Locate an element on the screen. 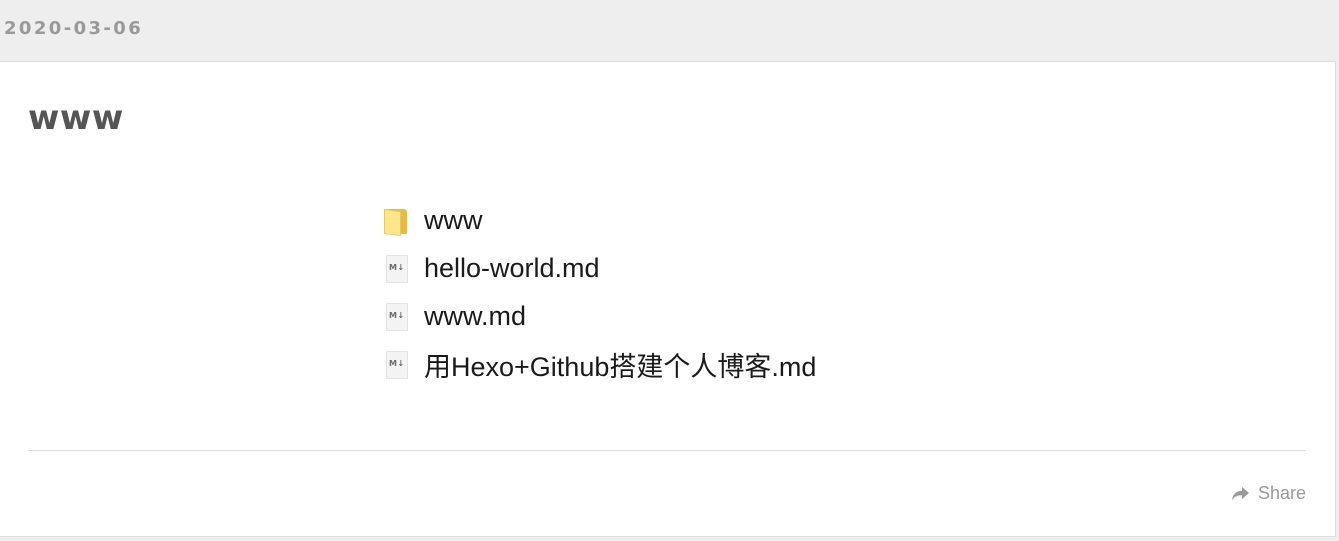 The height and width of the screenshot is (541, 1339). share-label: Share is located at coordinates (1281, 493).